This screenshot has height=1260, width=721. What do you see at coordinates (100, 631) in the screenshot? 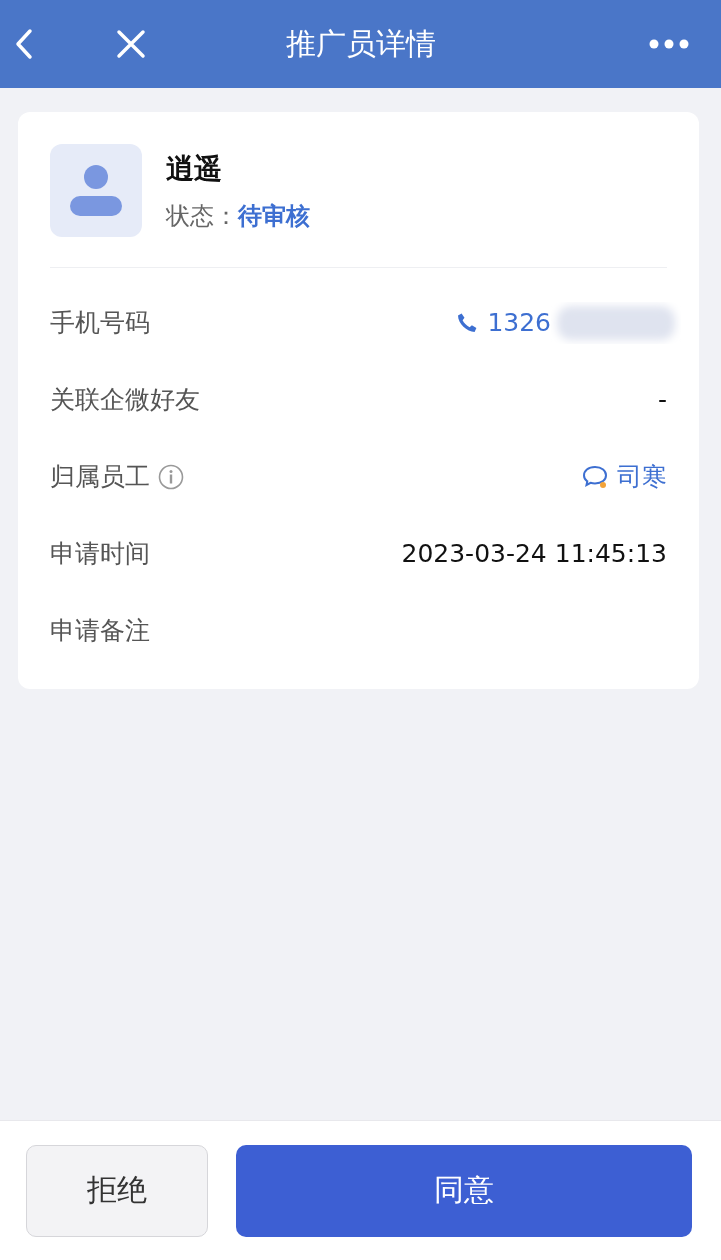
I see `field-label: 申请备注` at bounding box center [100, 631].